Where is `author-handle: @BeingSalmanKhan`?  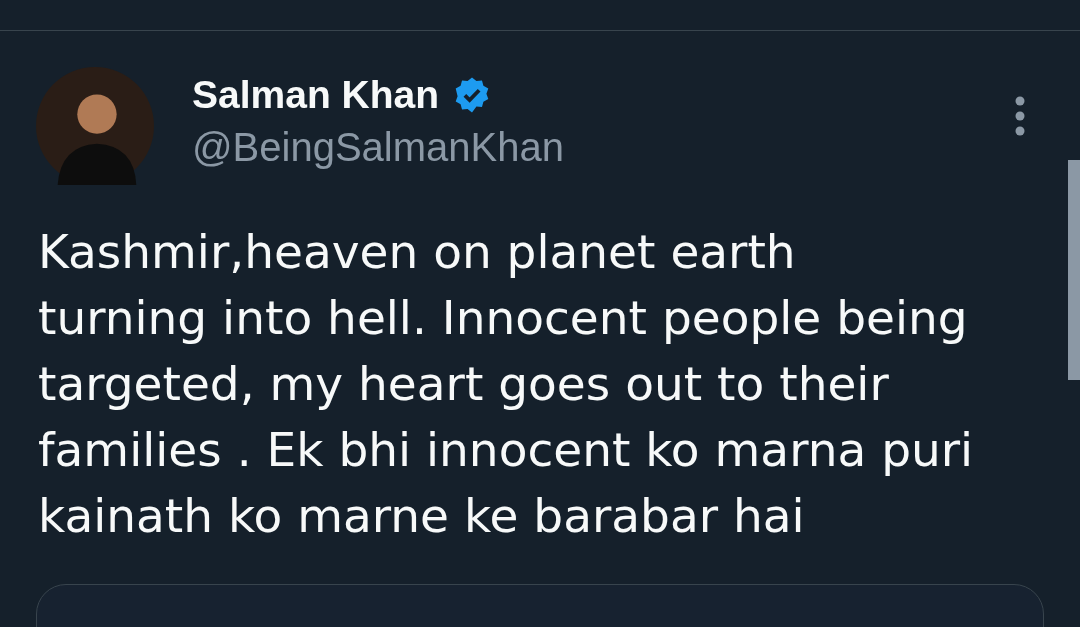
author-handle: @BeingSalmanKhan is located at coordinates (378, 147).